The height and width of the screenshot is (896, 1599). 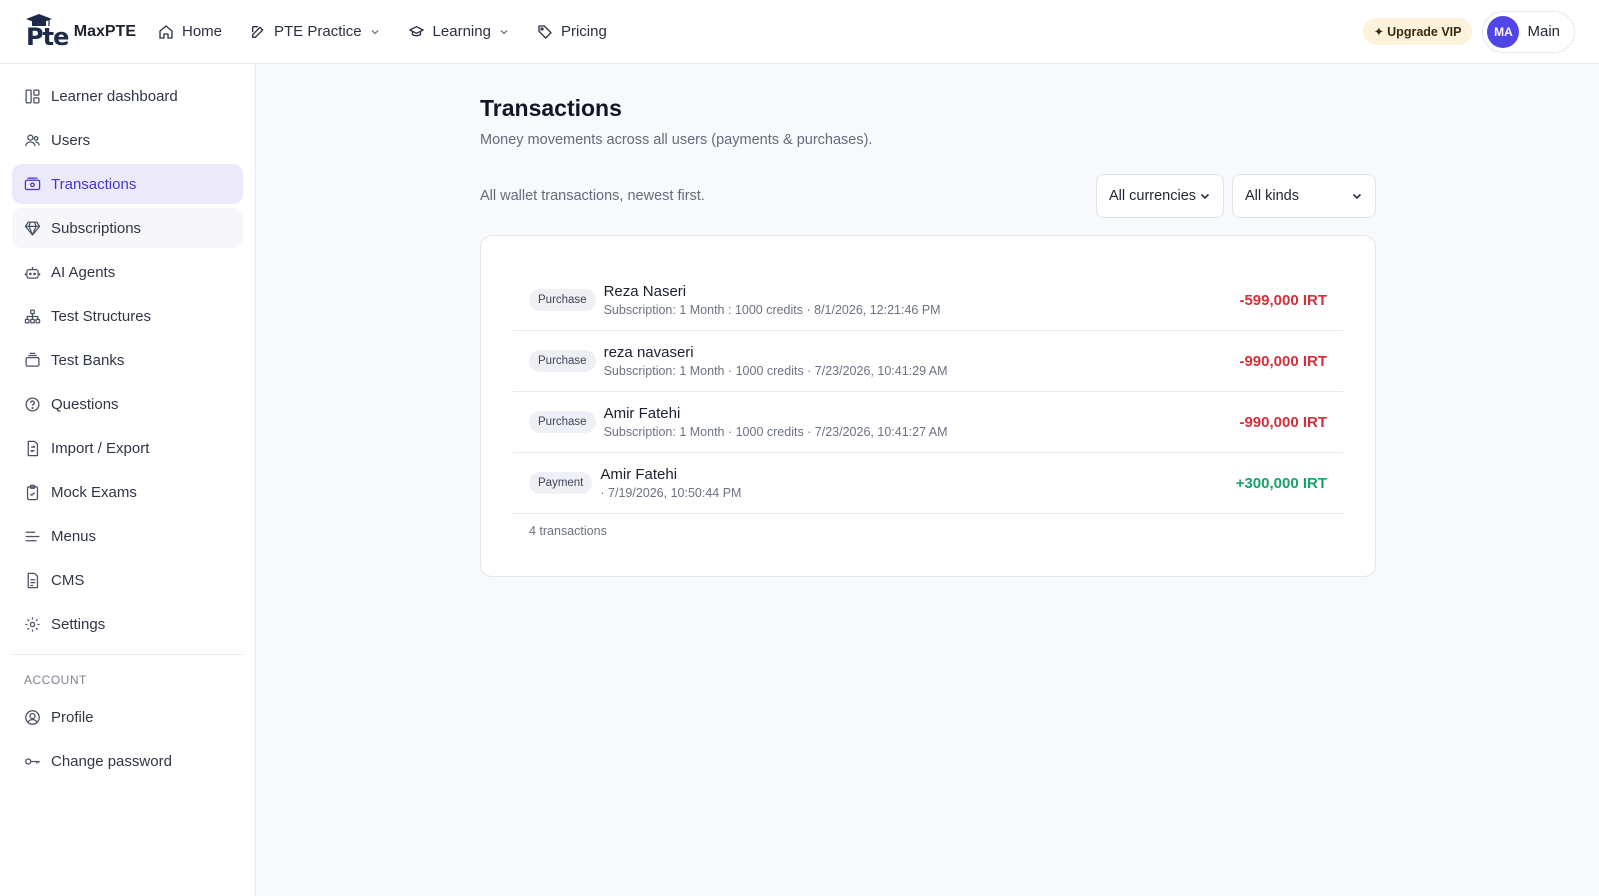 I want to click on home-icon, so click(x=166, y=31).